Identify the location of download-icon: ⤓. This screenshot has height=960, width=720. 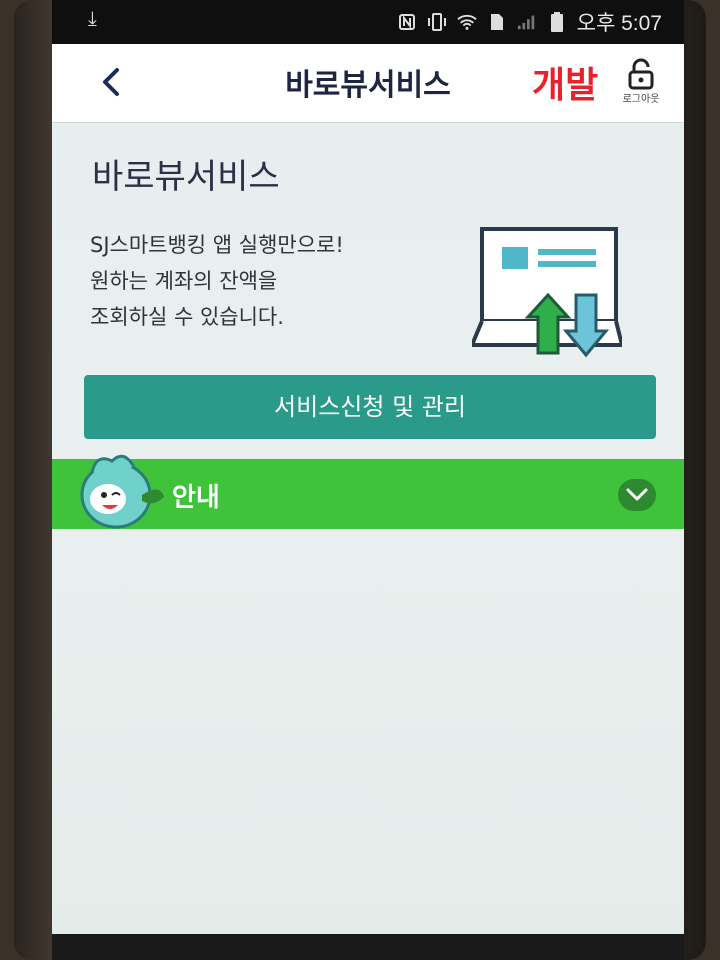
(92, 18).